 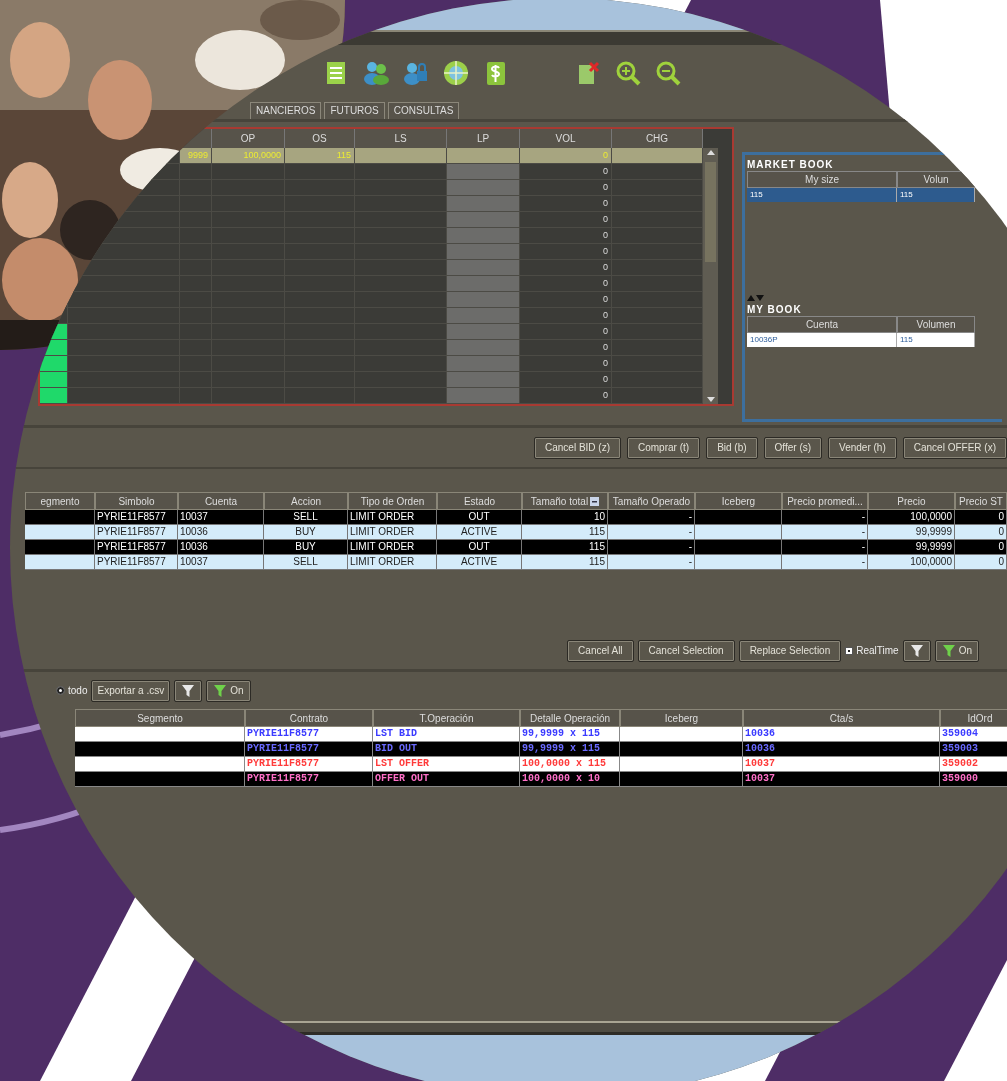 What do you see at coordinates (710, 152) in the screenshot?
I see `up-arrow-icon` at bounding box center [710, 152].